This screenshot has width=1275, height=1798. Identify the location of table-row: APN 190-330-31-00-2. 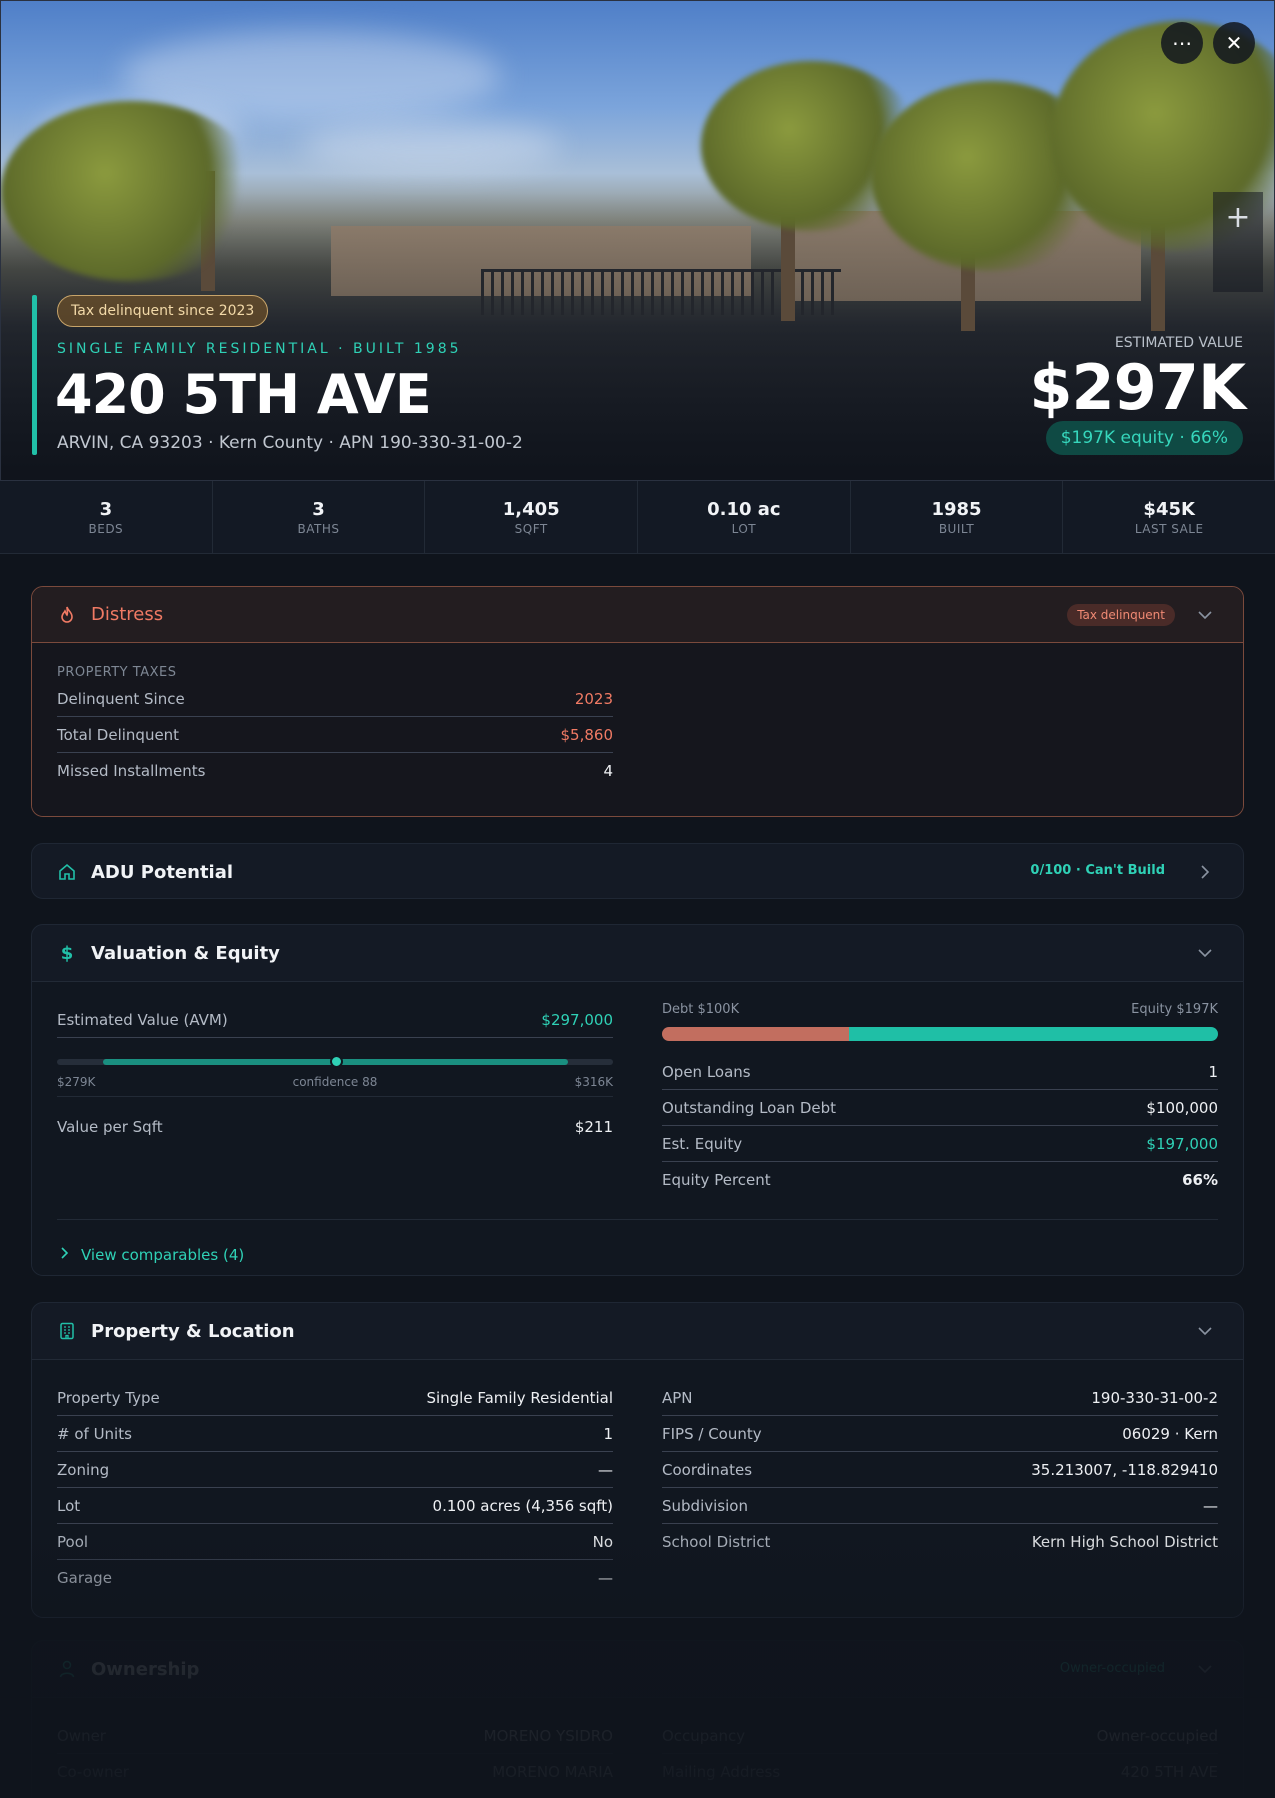
(940, 1398).